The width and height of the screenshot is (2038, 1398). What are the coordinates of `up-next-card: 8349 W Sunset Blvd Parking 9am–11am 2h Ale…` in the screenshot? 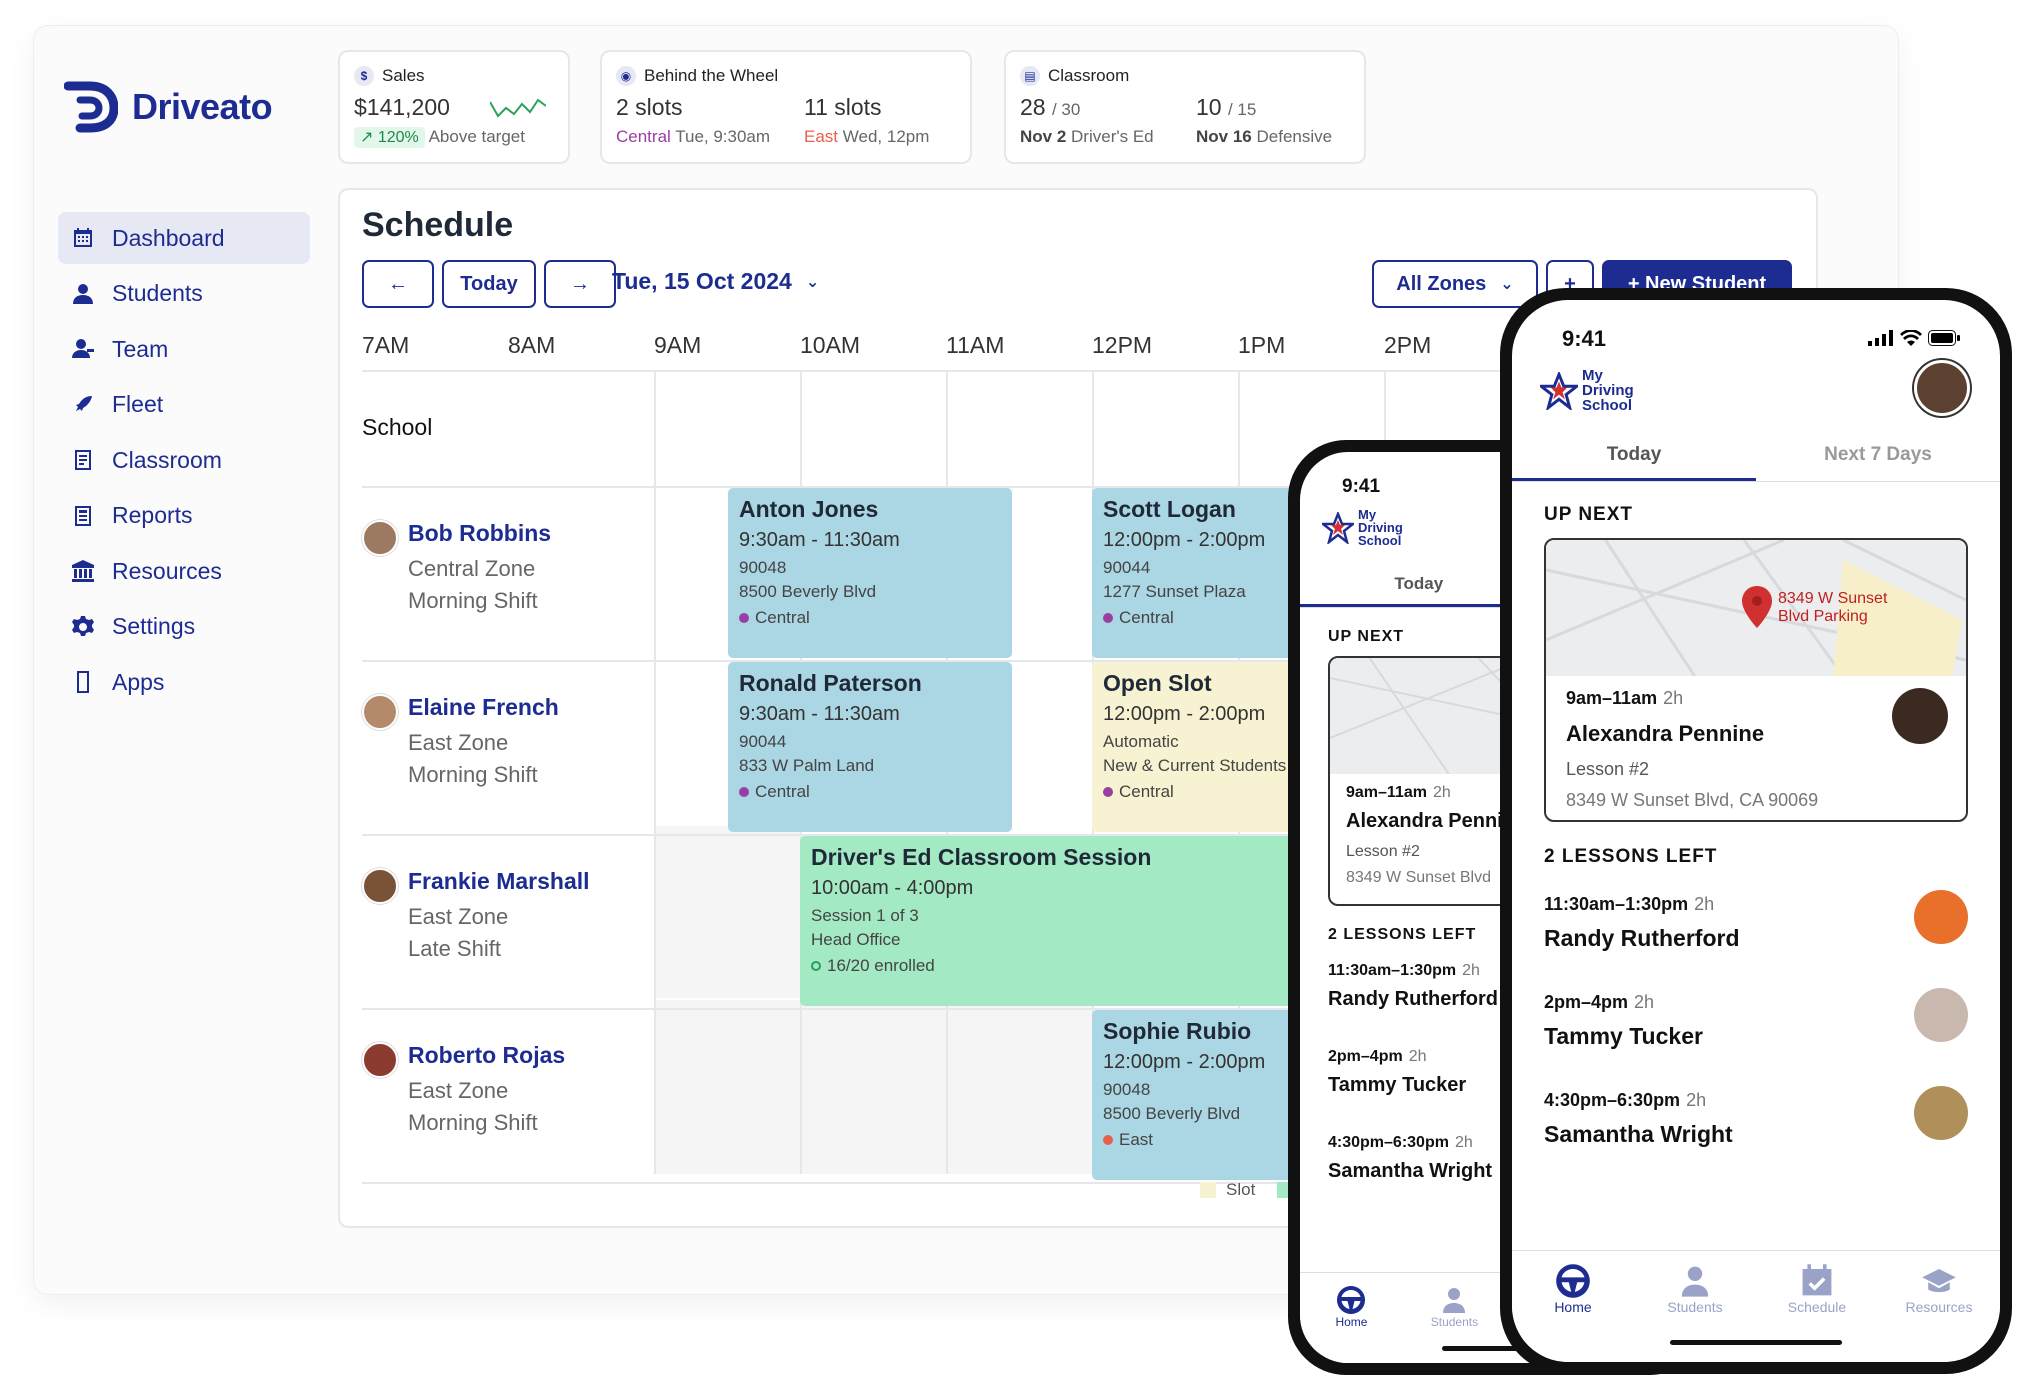 It's located at (1756, 680).